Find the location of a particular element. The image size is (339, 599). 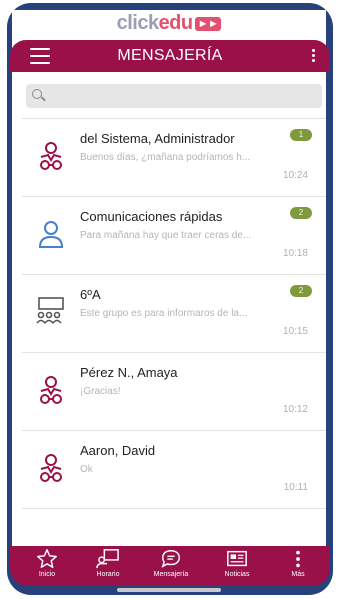

app-header: MENSAJERÍA is located at coordinates (170, 56).